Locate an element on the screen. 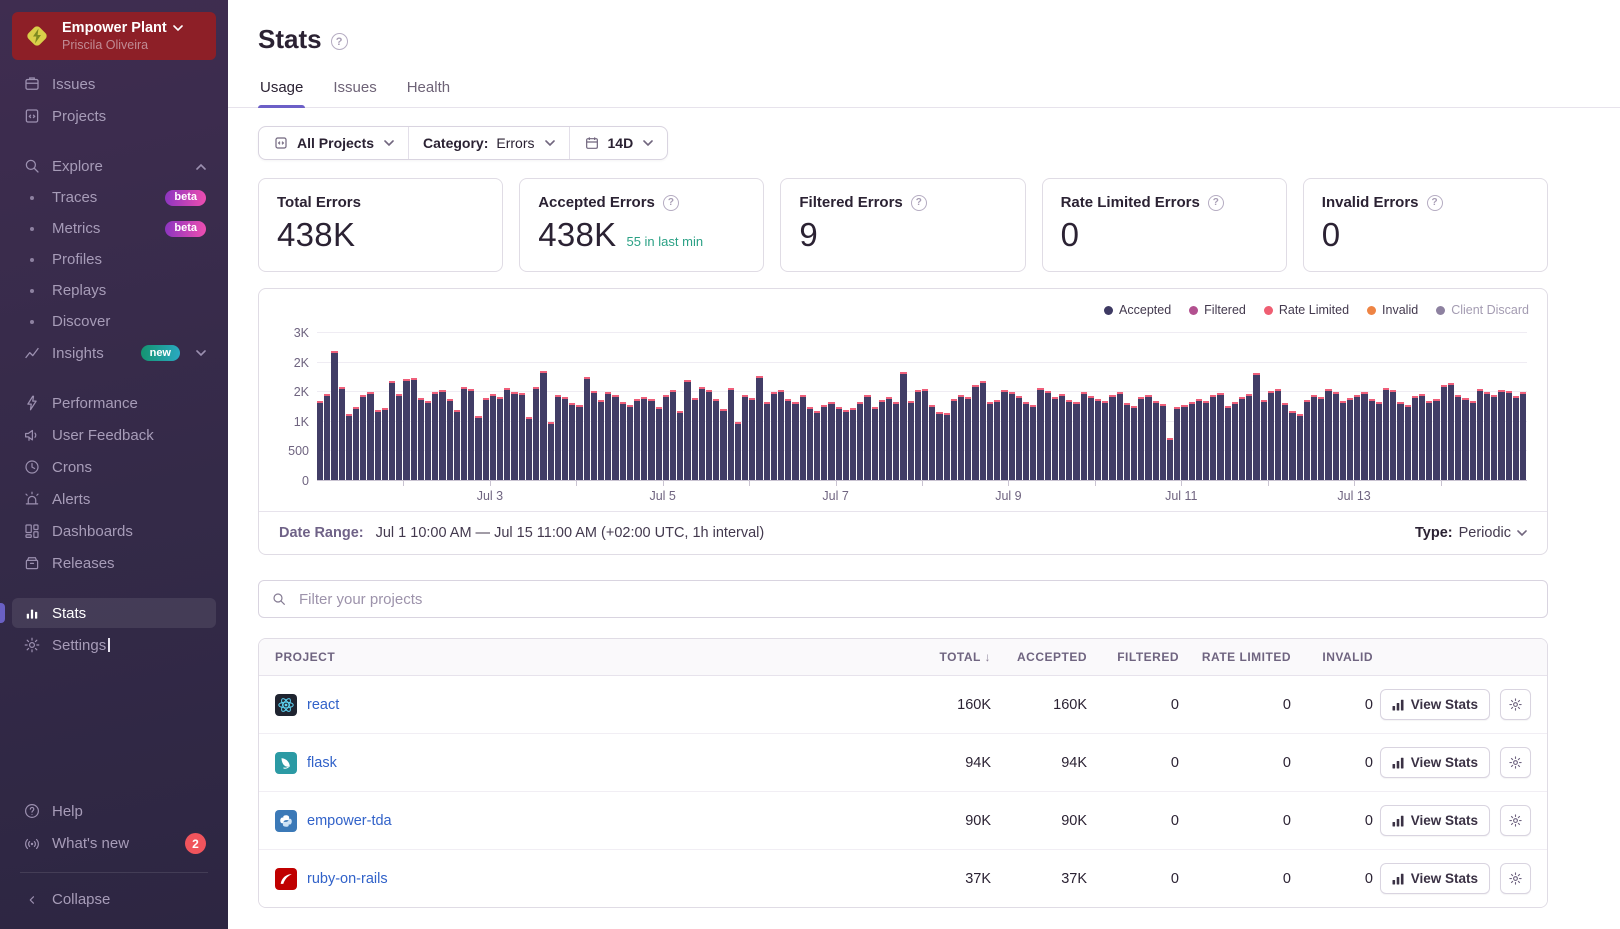 This screenshot has height=929, width=1620. sidebar-item-label: Profiles is located at coordinates (77, 259).